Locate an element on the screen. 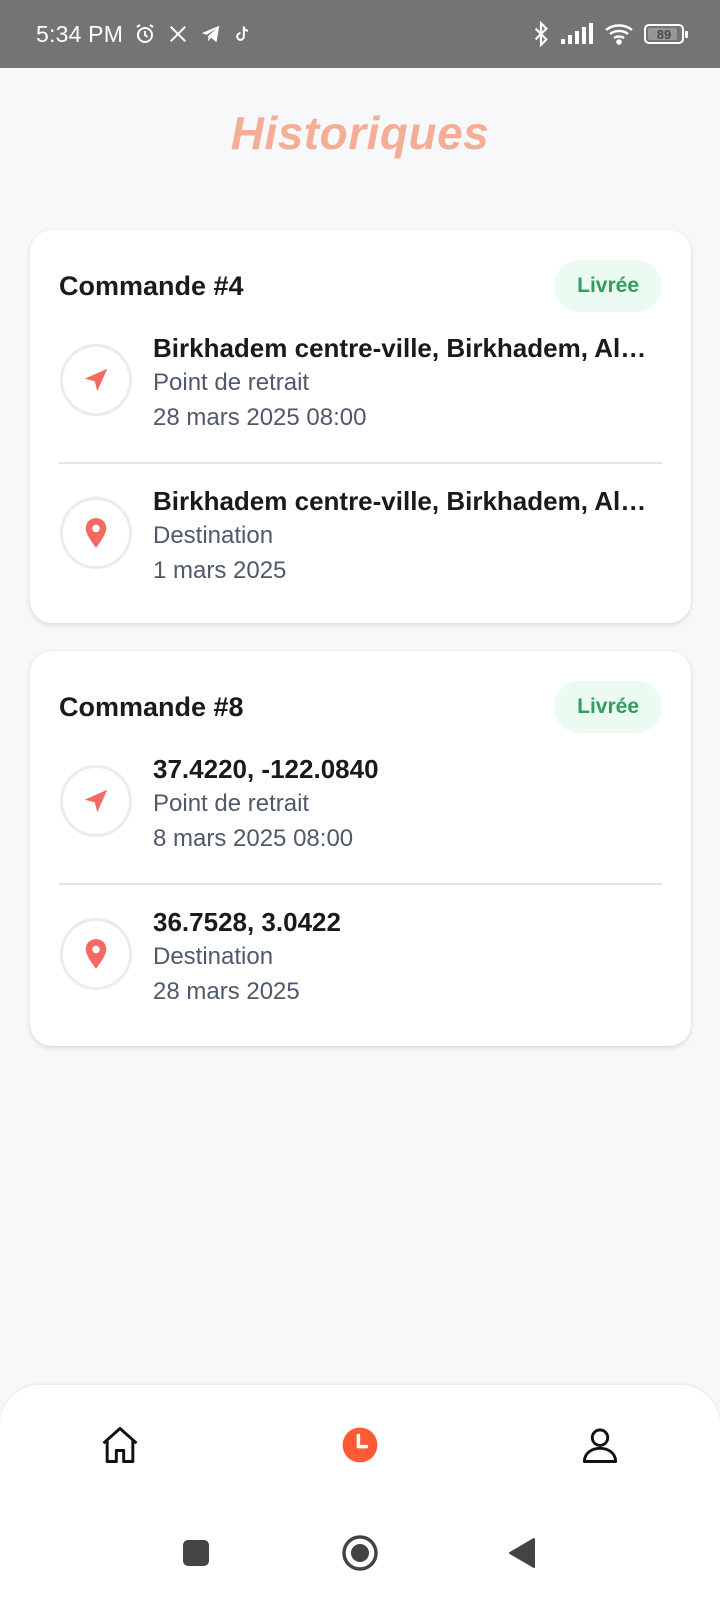 This screenshot has width=720, height=1600. destination-address: 36.7528, 3.0422 is located at coordinates (247, 922).